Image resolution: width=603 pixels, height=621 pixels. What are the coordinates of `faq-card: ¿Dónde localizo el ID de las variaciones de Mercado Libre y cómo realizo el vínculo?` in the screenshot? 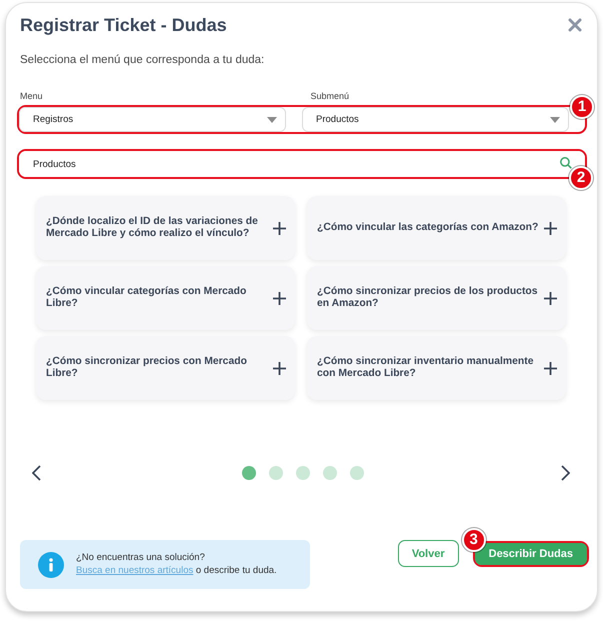 It's located at (165, 228).